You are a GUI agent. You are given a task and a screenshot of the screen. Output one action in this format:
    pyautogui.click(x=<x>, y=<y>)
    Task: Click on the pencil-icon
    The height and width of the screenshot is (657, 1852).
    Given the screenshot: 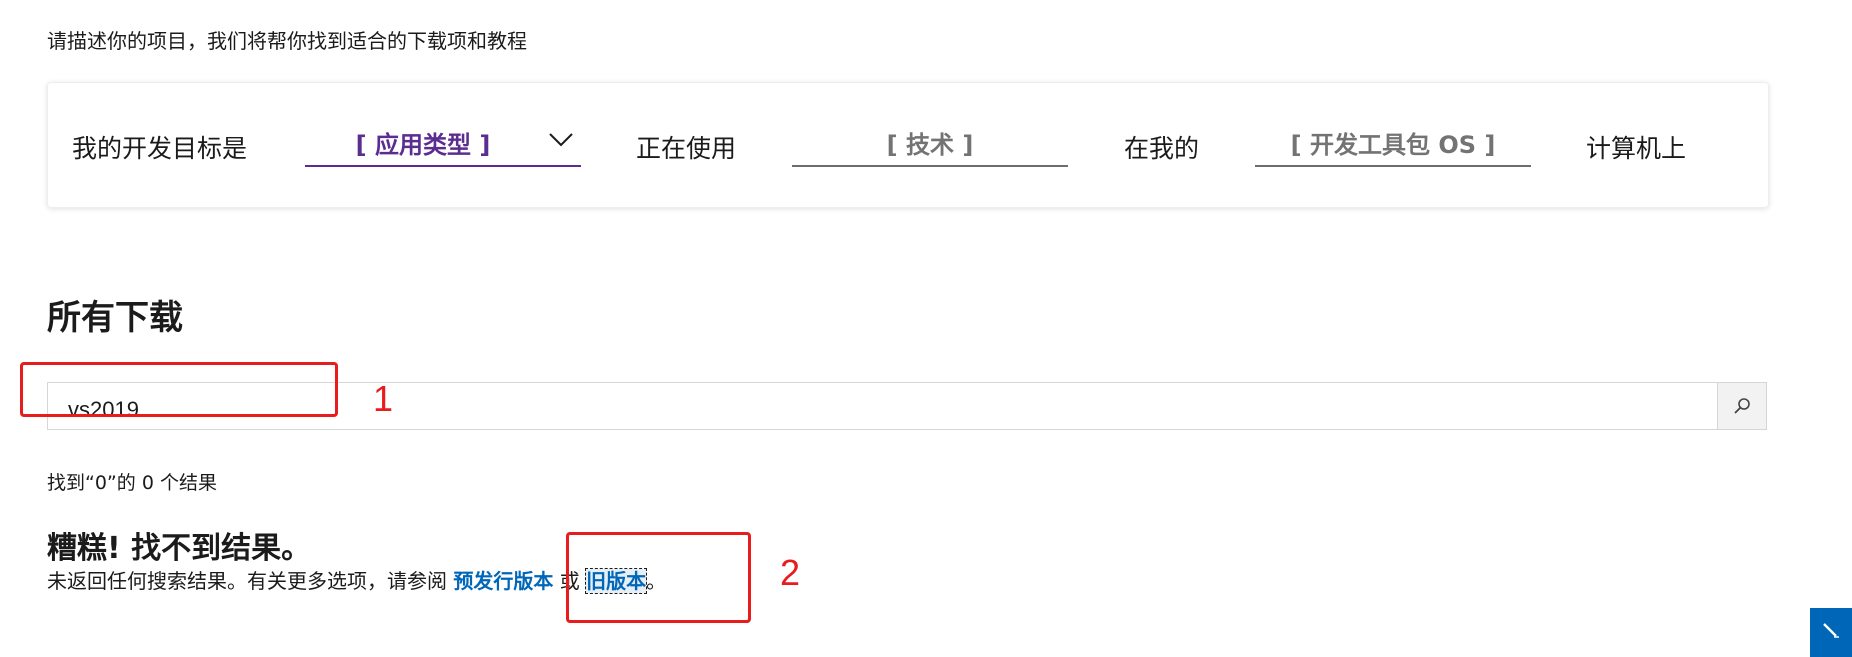 What is the action you would take?
    pyautogui.click(x=1831, y=630)
    